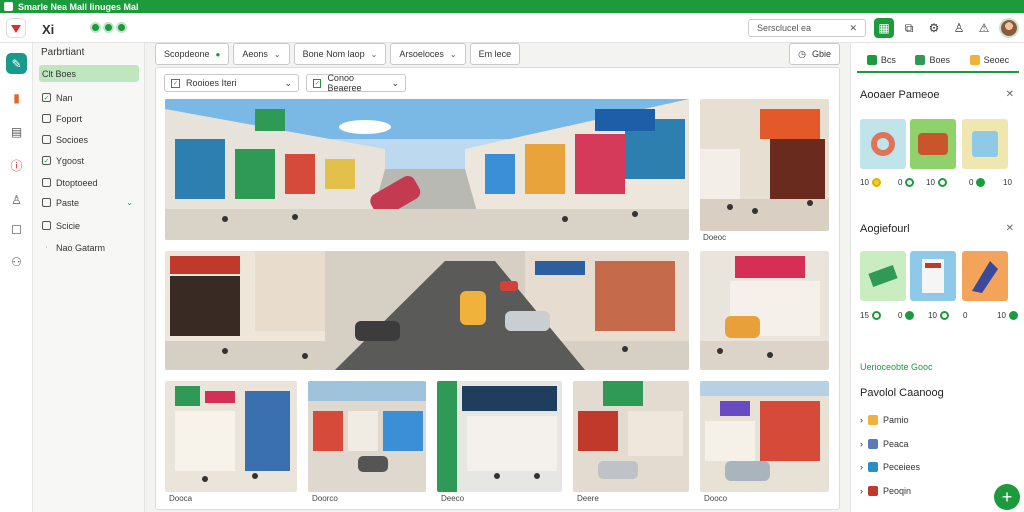 The height and width of the screenshot is (512, 1024). I want to click on nav-item-label: Socioes, so click(72, 139).